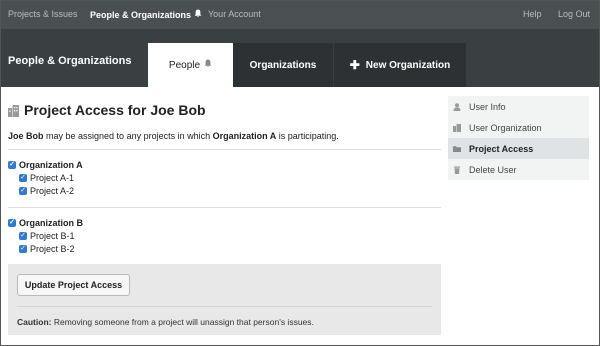  I want to click on user-icon, so click(457, 106).